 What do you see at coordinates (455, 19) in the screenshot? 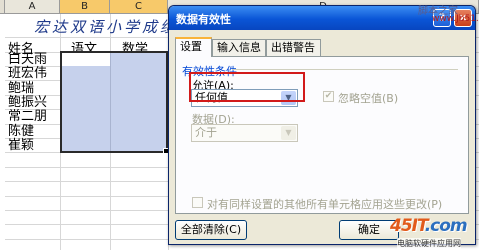
I see `watermark-jb51-url: www.Jb51.net` at bounding box center [455, 19].